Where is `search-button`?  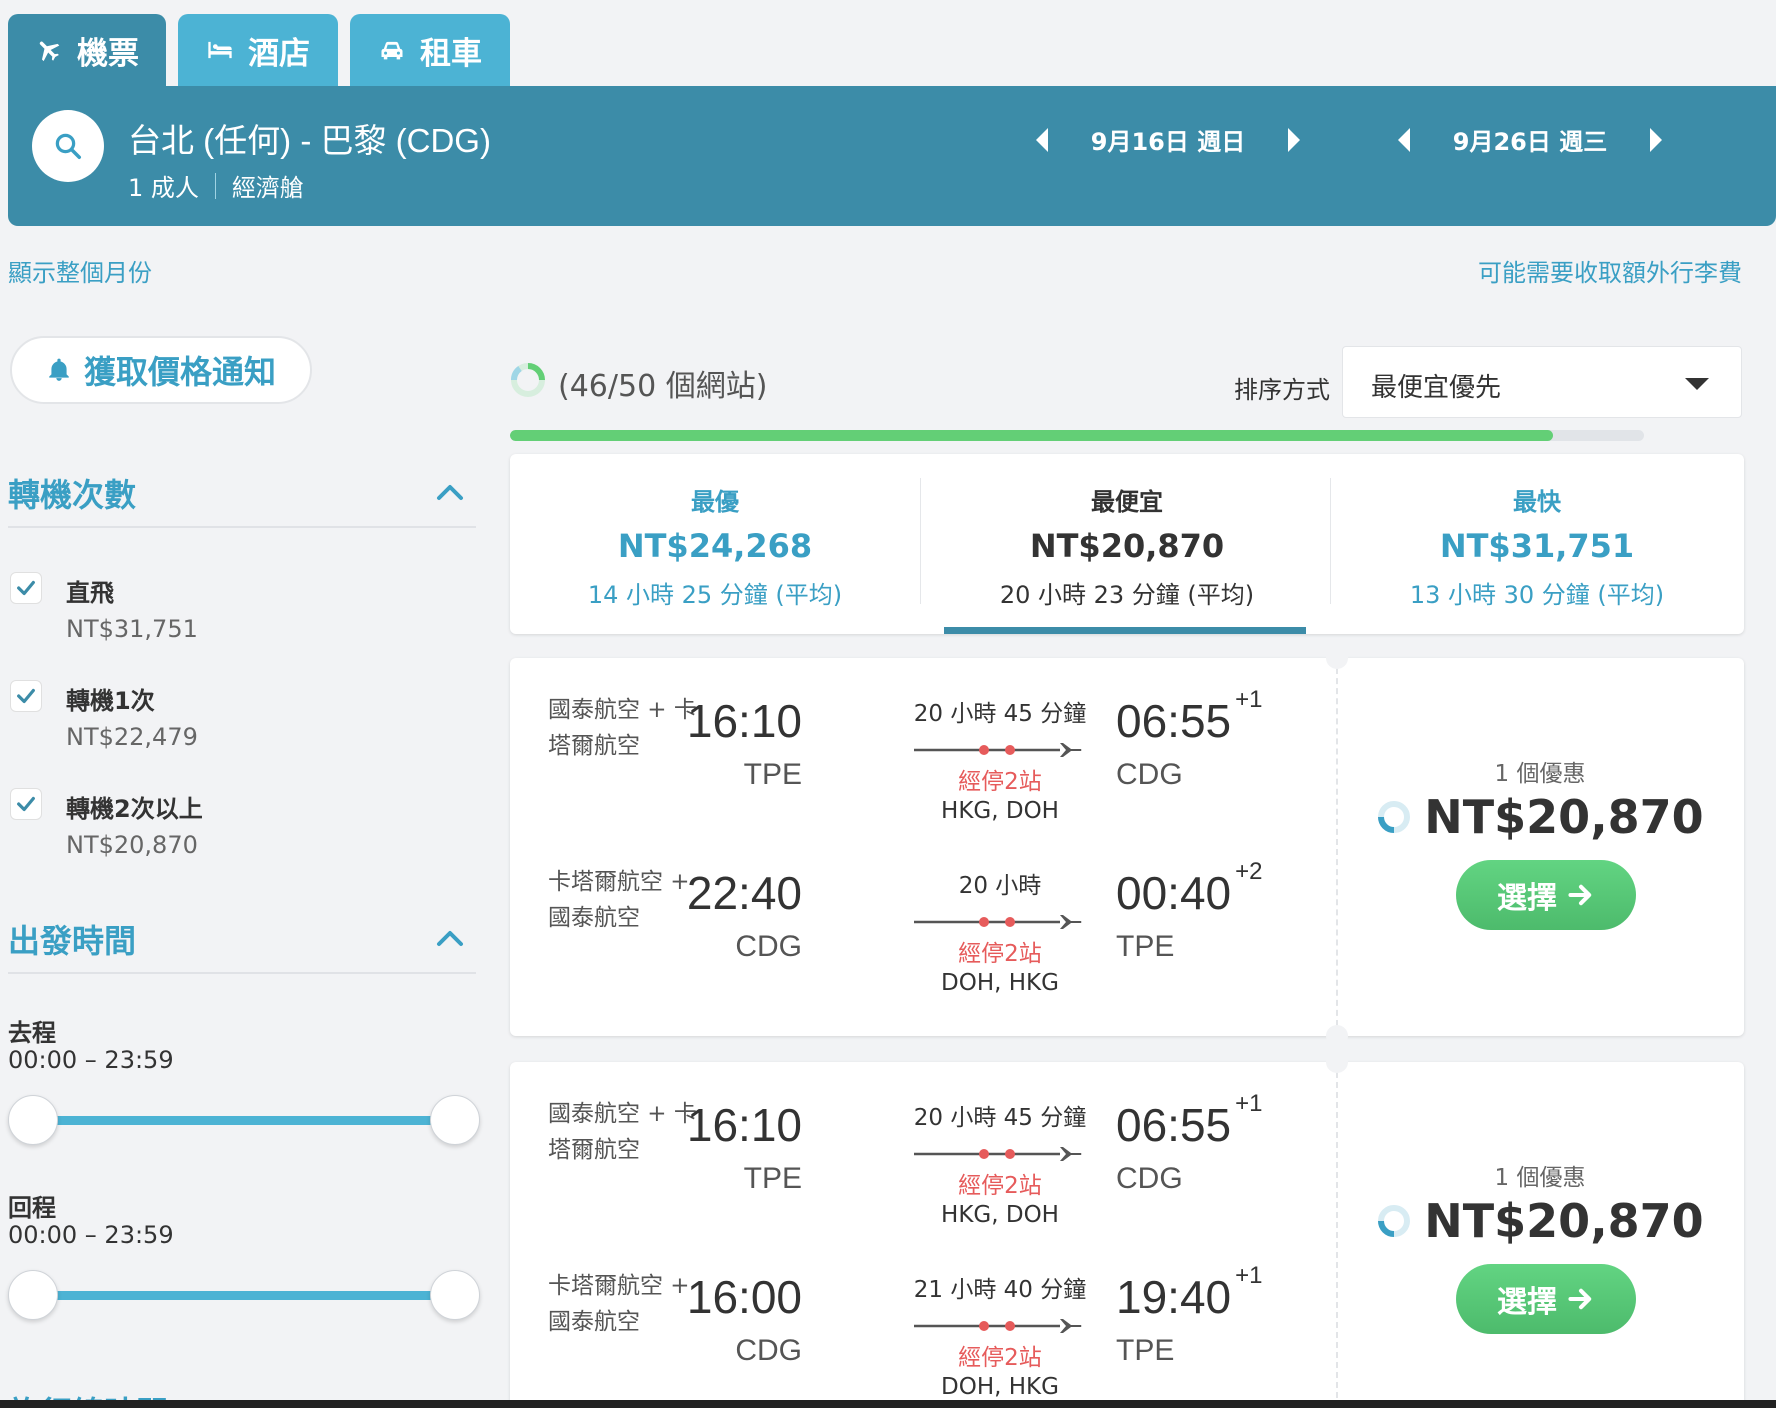
search-button is located at coordinates (68, 146).